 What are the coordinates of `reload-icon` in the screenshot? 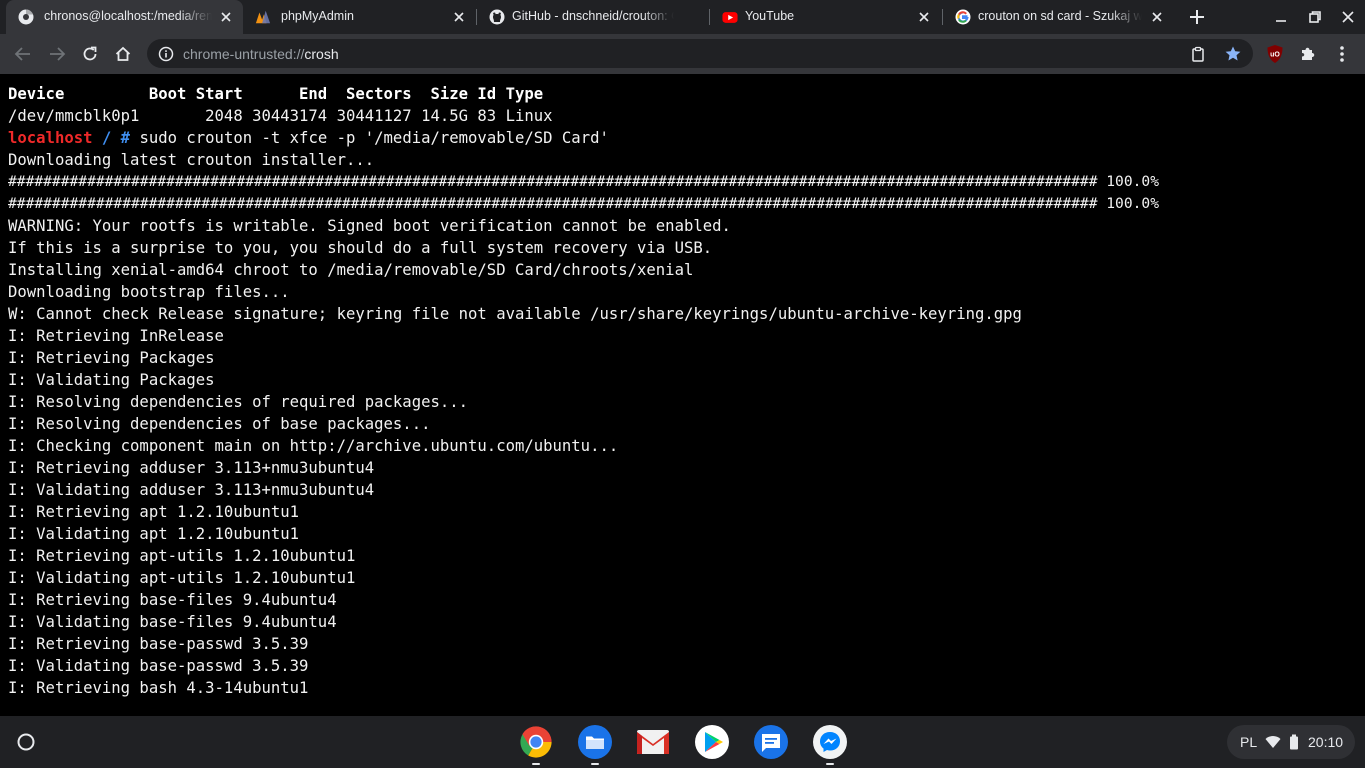 It's located at (90, 54).